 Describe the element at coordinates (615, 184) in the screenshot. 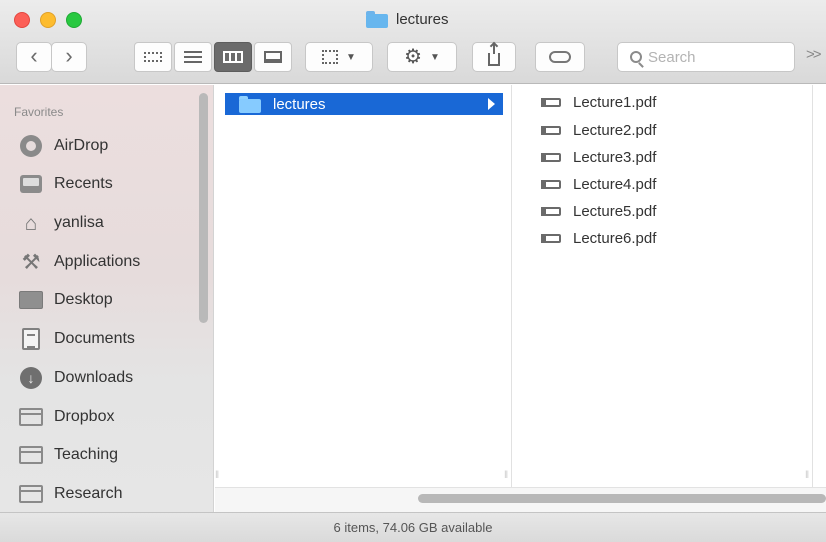

I see `file-name: Lecture4.pdf` at that location.